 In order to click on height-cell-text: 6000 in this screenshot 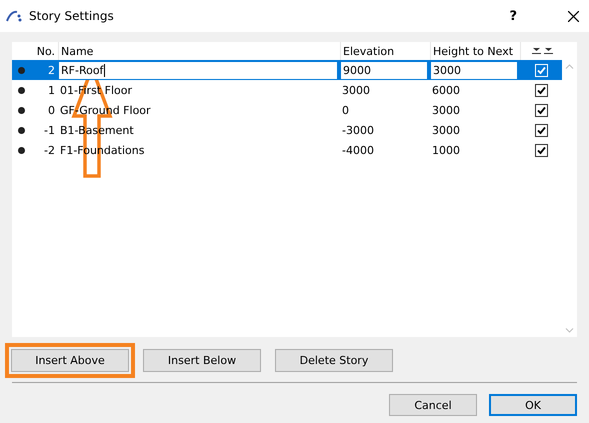, I will do `click(446, 90)`.